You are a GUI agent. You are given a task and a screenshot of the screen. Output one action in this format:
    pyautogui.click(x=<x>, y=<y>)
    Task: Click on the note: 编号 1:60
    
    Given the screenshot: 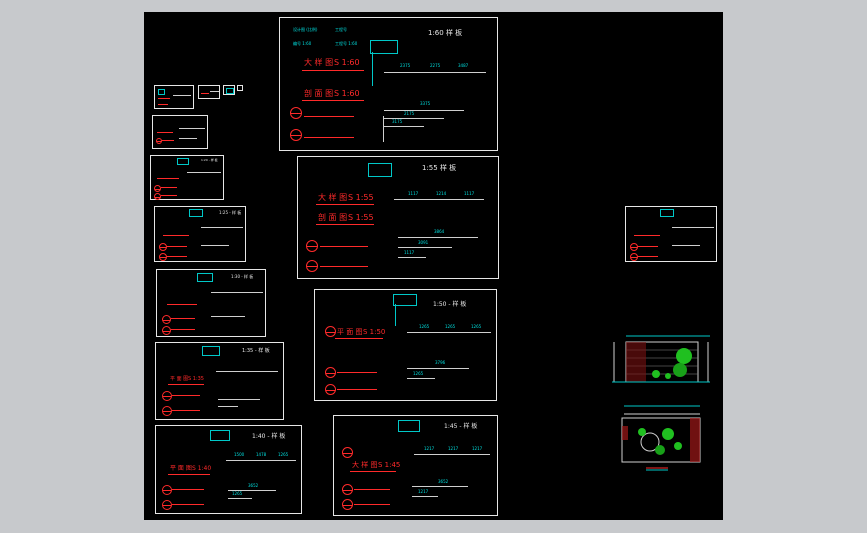 What is the action you would take?
    pyautogui.click(x=302, y=43)
    